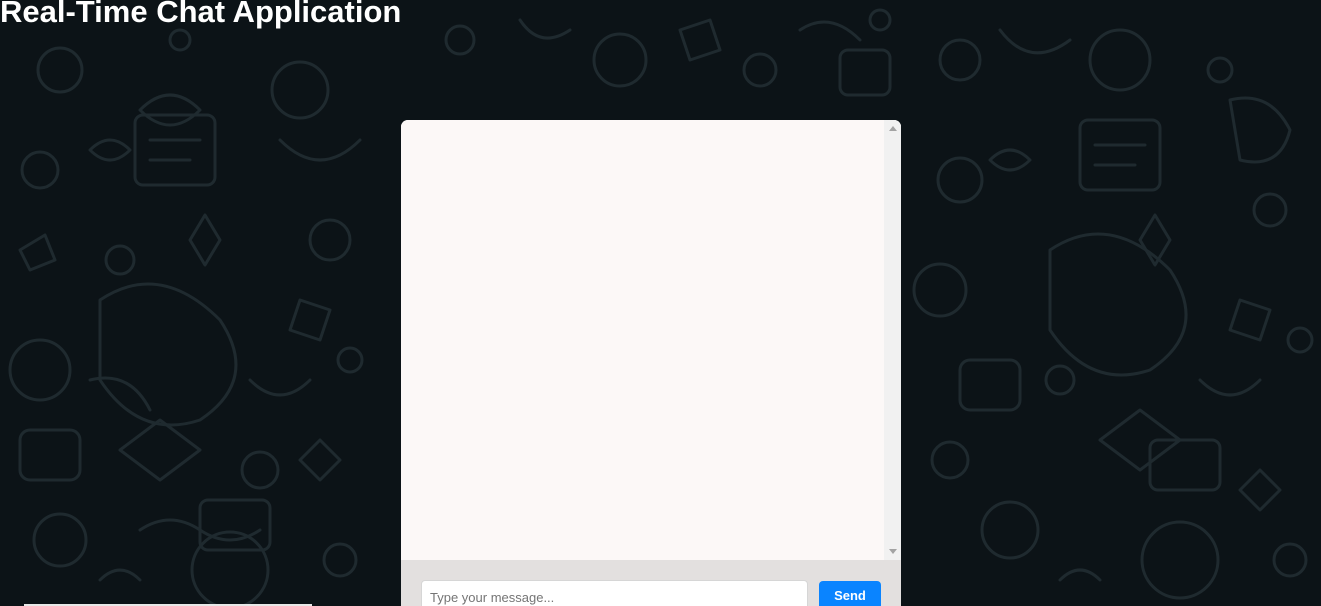 This screenshot has width=1321, height=606. Describe the element at coordinates (893, 551) in the screenshot. I see `scroll-down-icon` at that location.